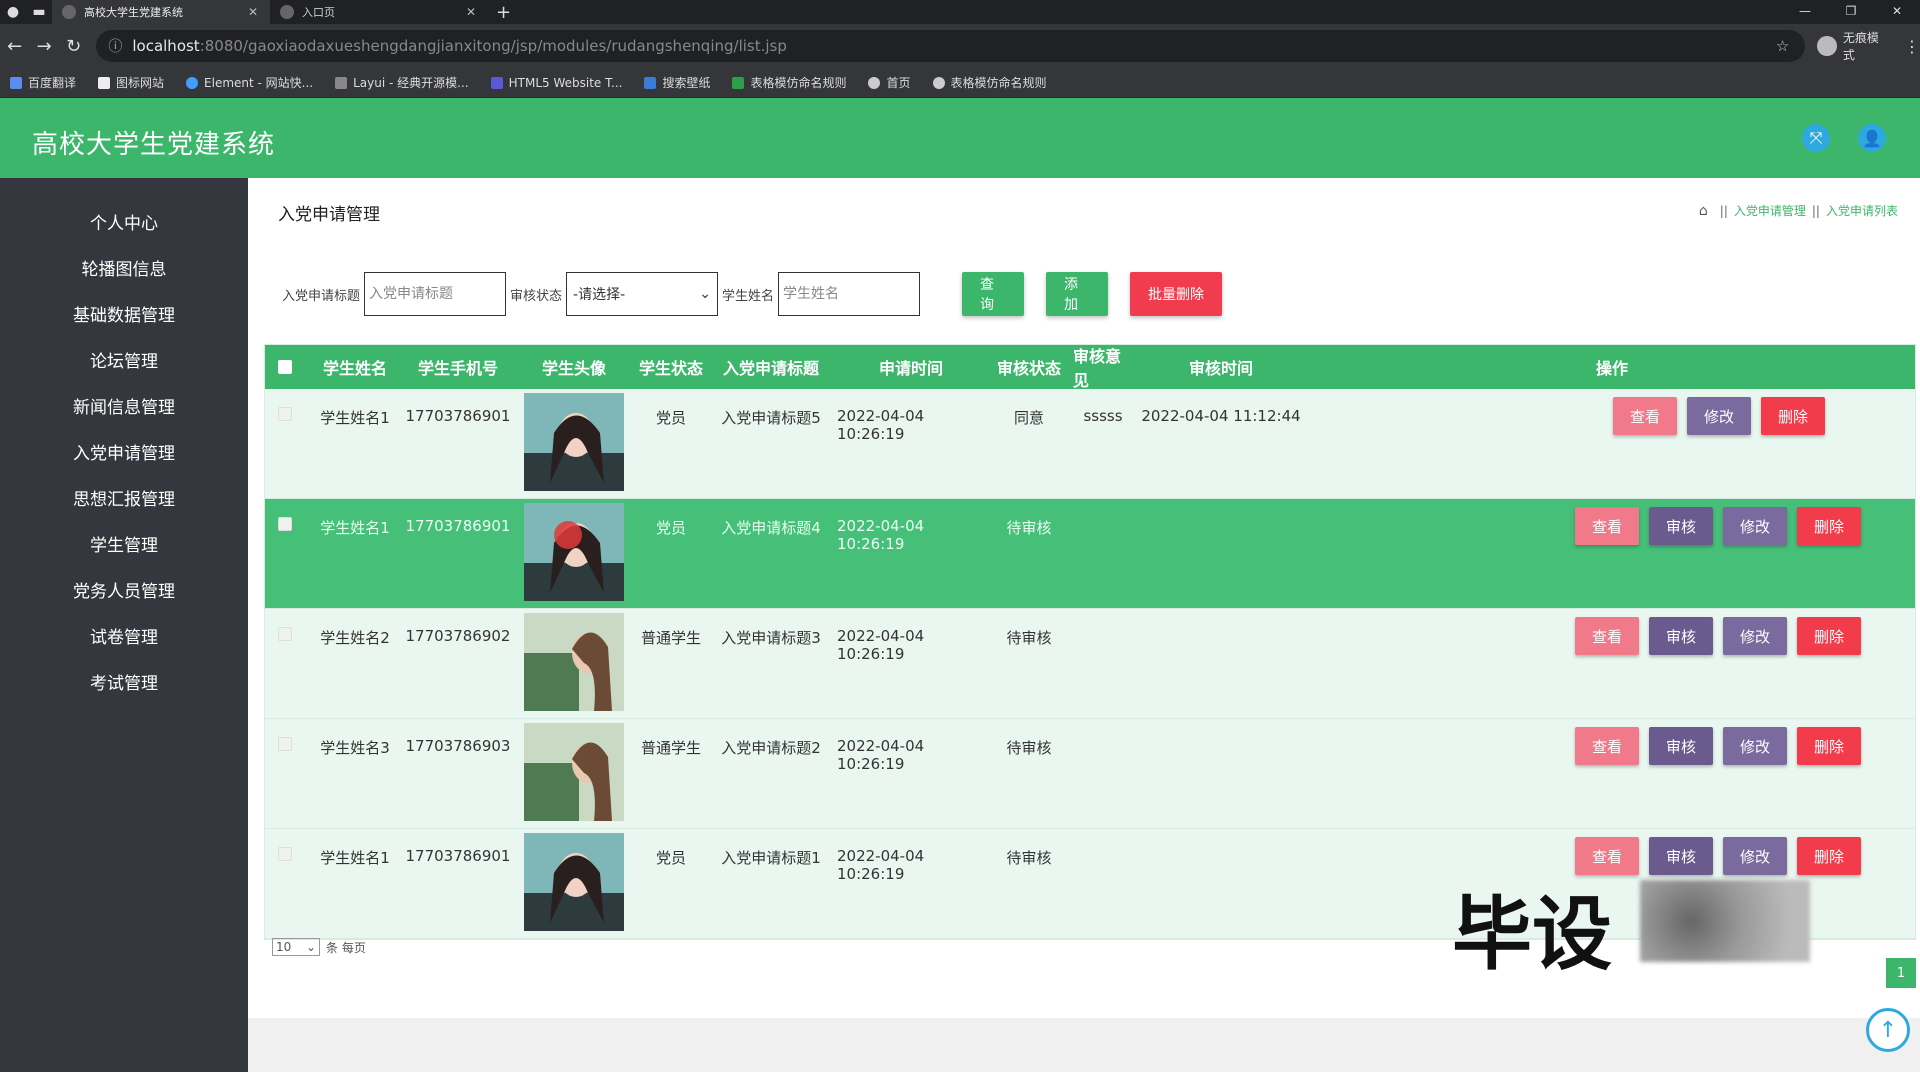 This screenshot has width=1920, height=1072. I want to click on name-filter-input, so click(849, 294).